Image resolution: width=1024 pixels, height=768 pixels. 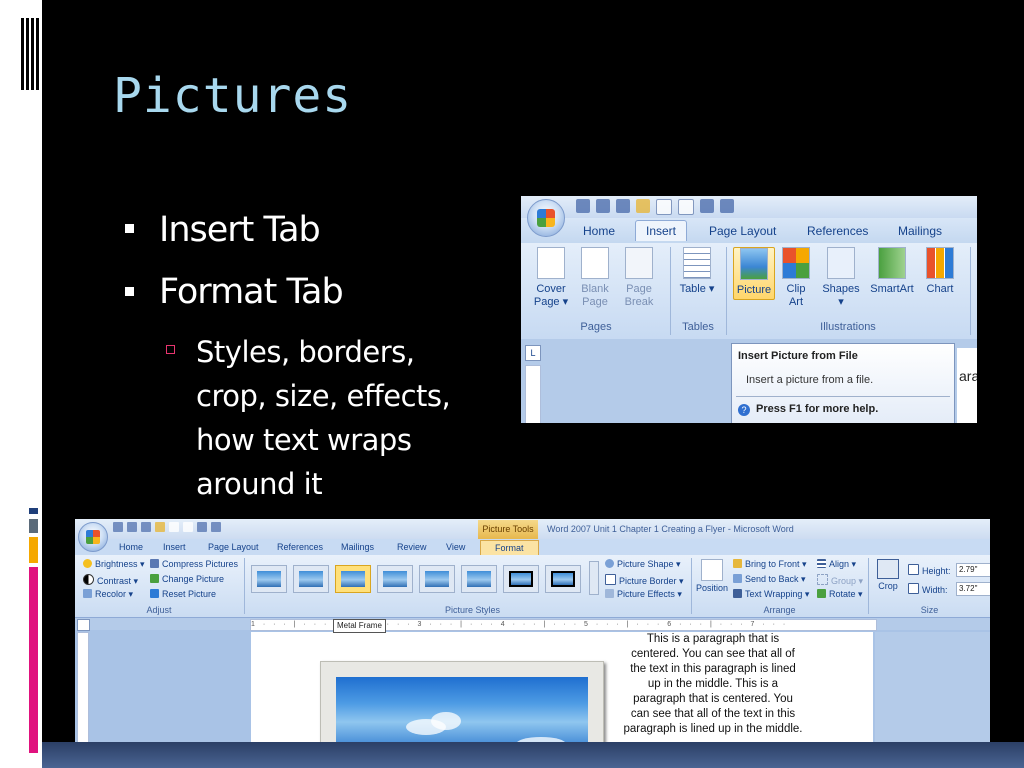 What do you see at coordinates (771, 594) in the screenshot?
I see `text-wrapping-button: Text Wrapping ▾` at bounding box center [771, 594].